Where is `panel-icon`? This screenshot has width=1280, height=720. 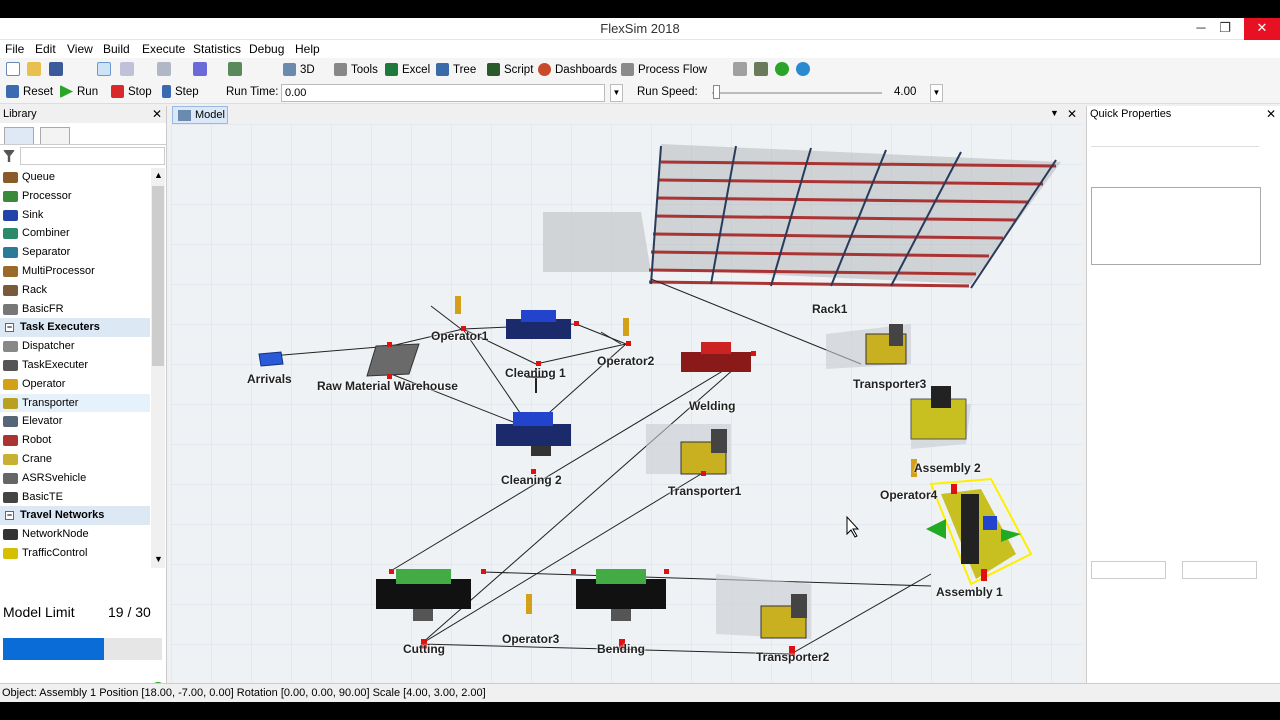
panel-icon is located at coordinates (761, 69).